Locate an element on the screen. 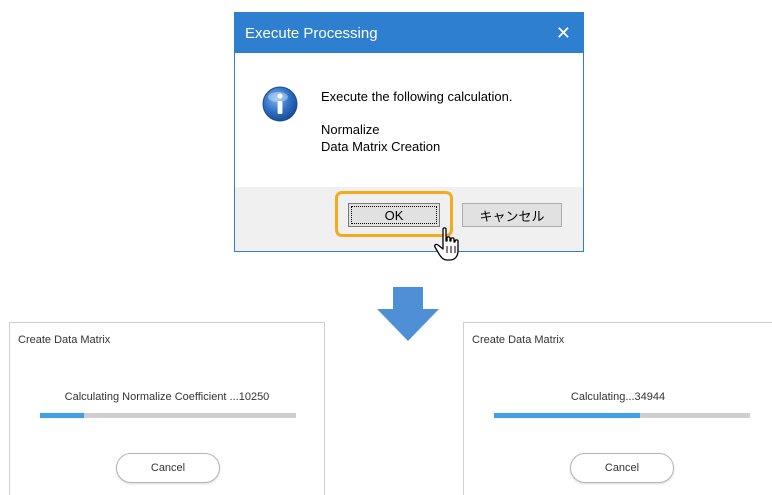 The height and width of the screenshot is (495, 772). hand-cursor-icon is located at coordinates (446, 244).